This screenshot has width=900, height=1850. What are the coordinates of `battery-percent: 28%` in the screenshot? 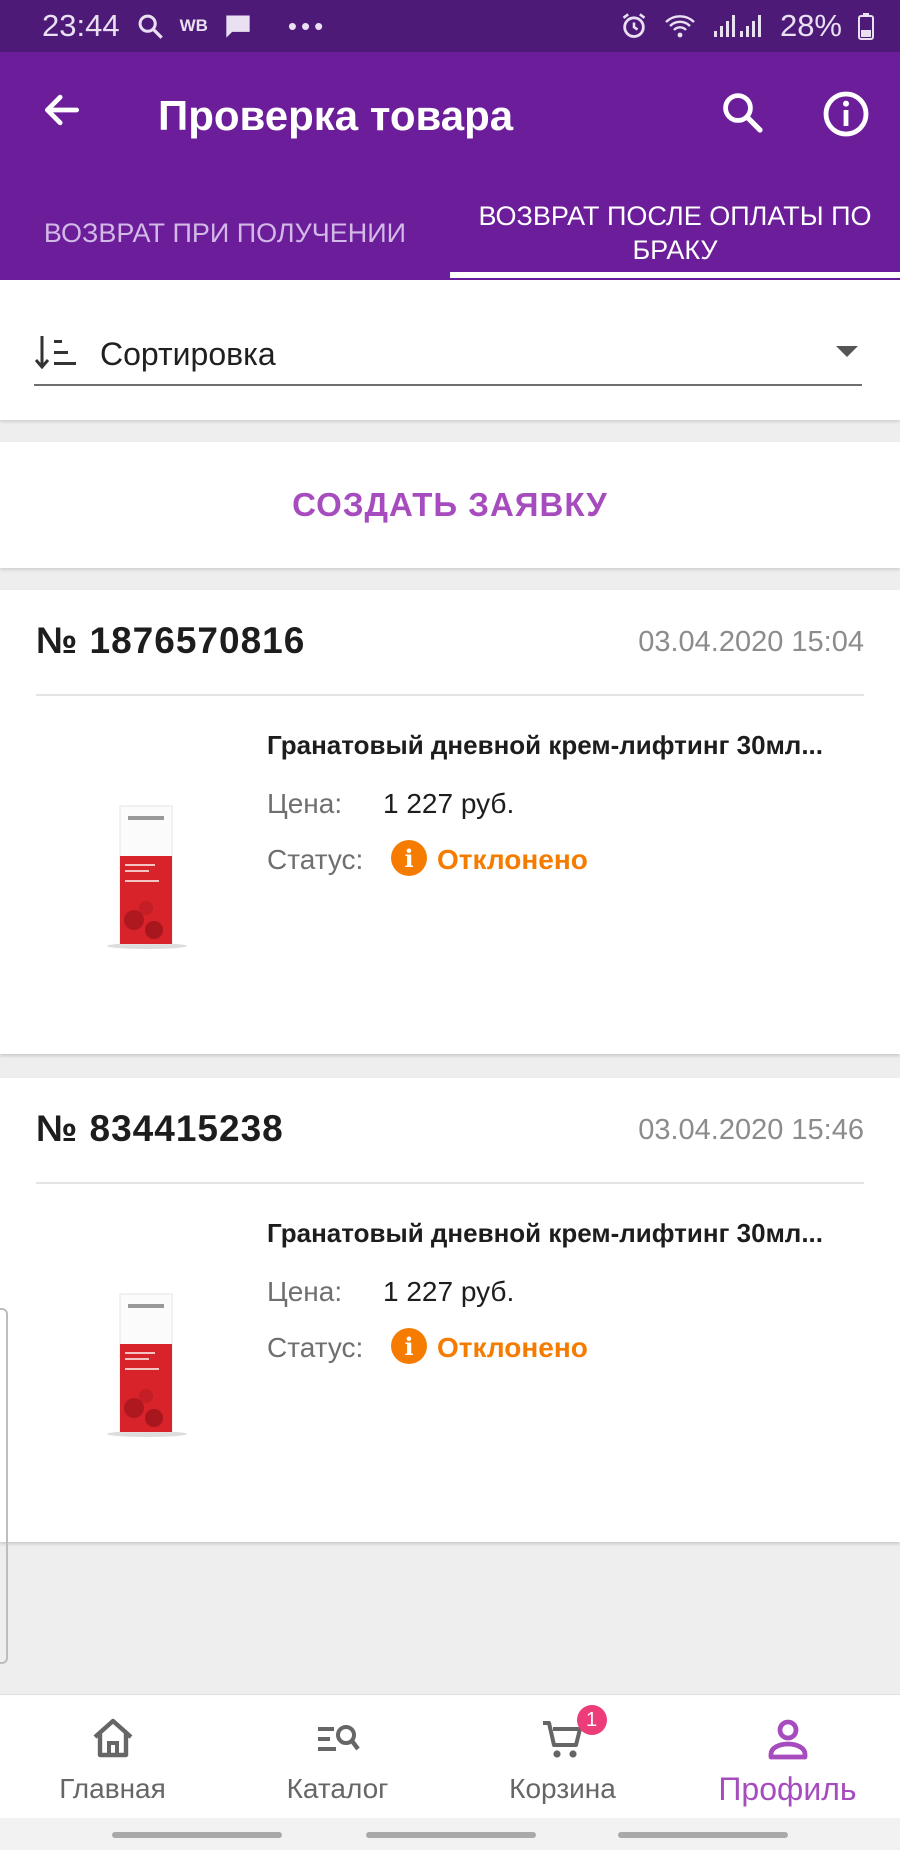 It's located at (810, 25).